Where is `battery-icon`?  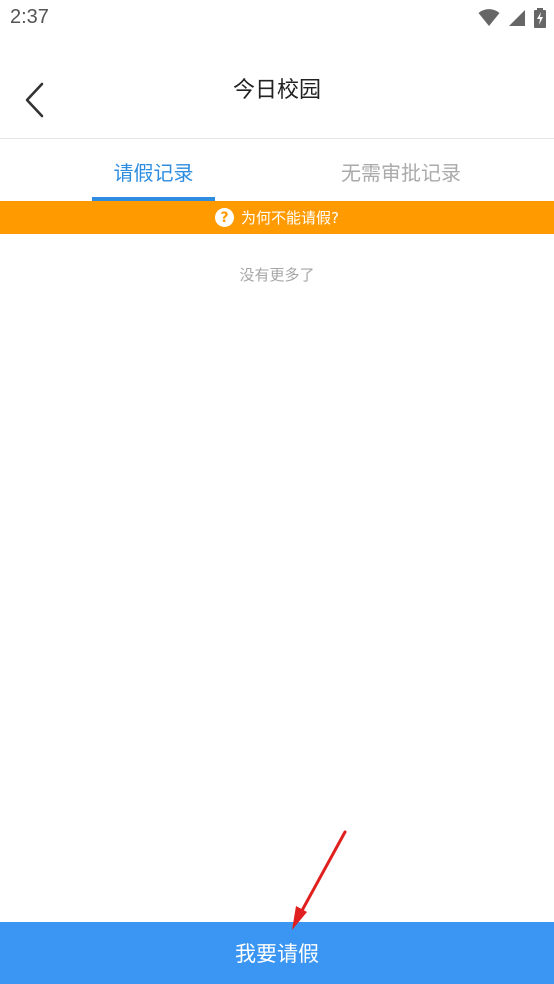
battery-icon is located at coordinates (540, 18).